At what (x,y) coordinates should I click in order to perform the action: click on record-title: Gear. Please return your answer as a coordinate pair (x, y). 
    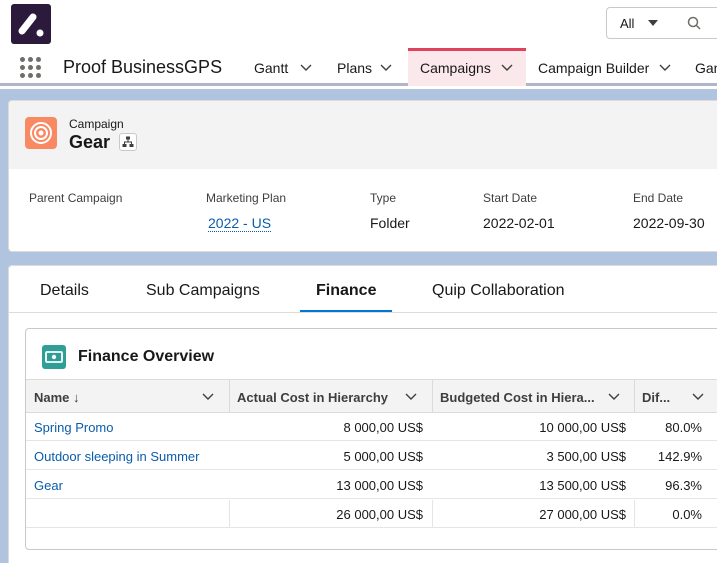
    Looking at the image, I should click on (90, 142).